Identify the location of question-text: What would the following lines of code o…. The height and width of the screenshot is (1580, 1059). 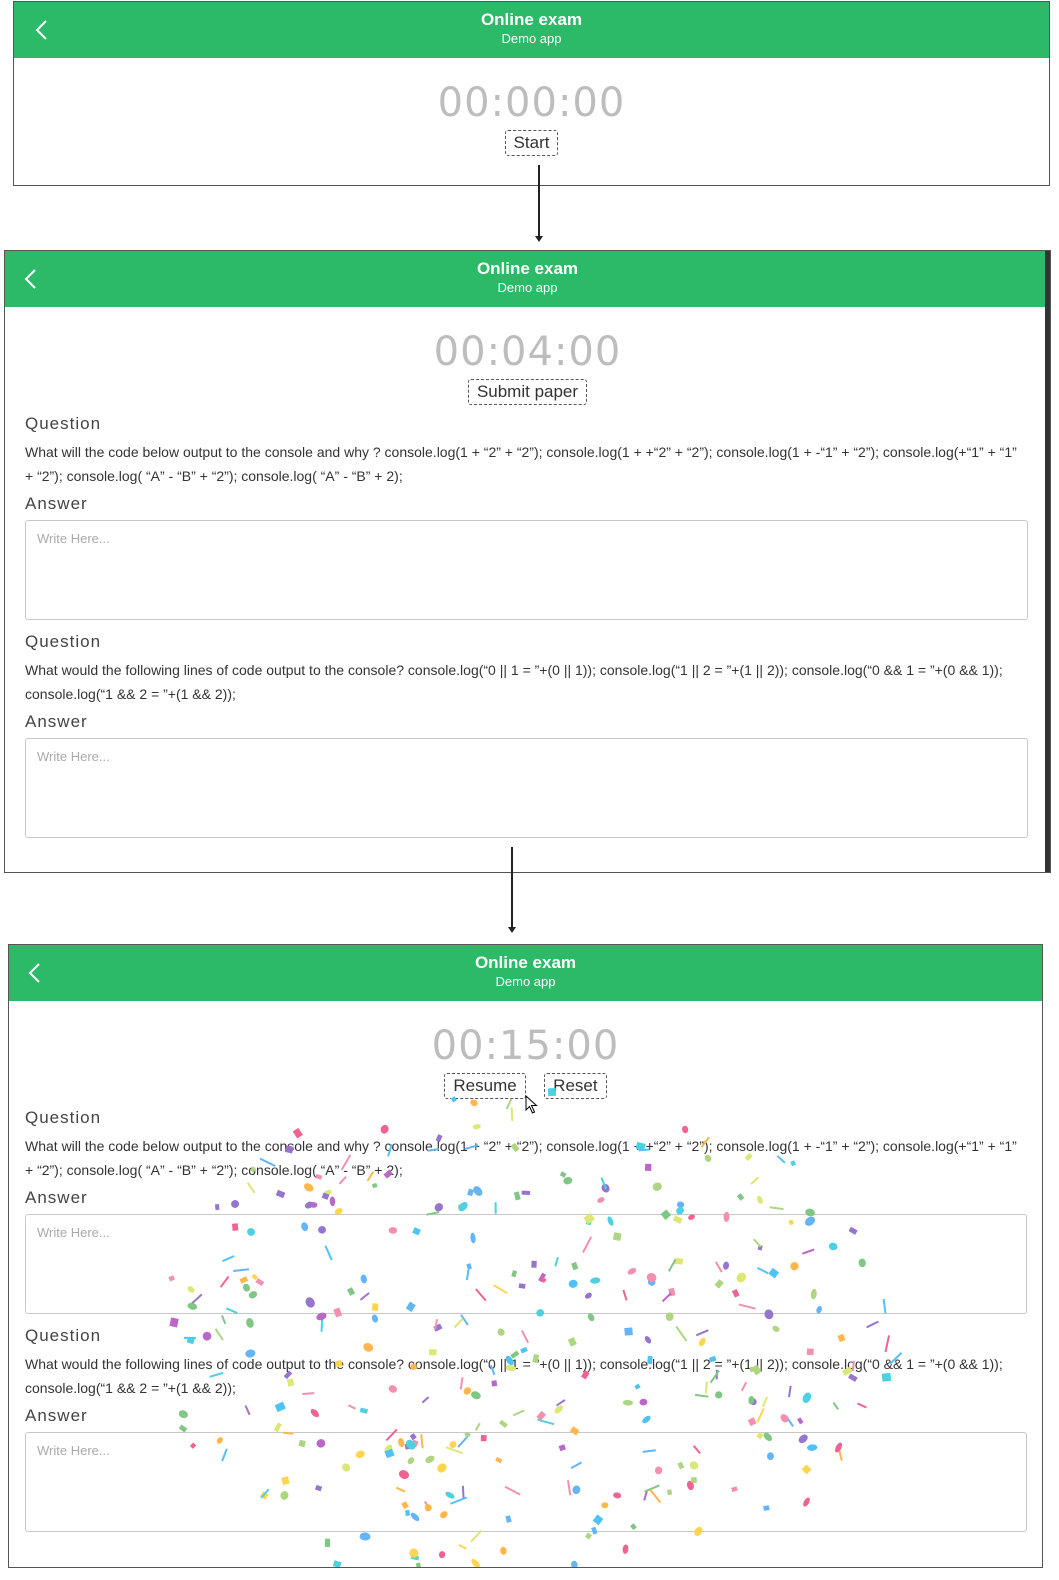
(514, 682).